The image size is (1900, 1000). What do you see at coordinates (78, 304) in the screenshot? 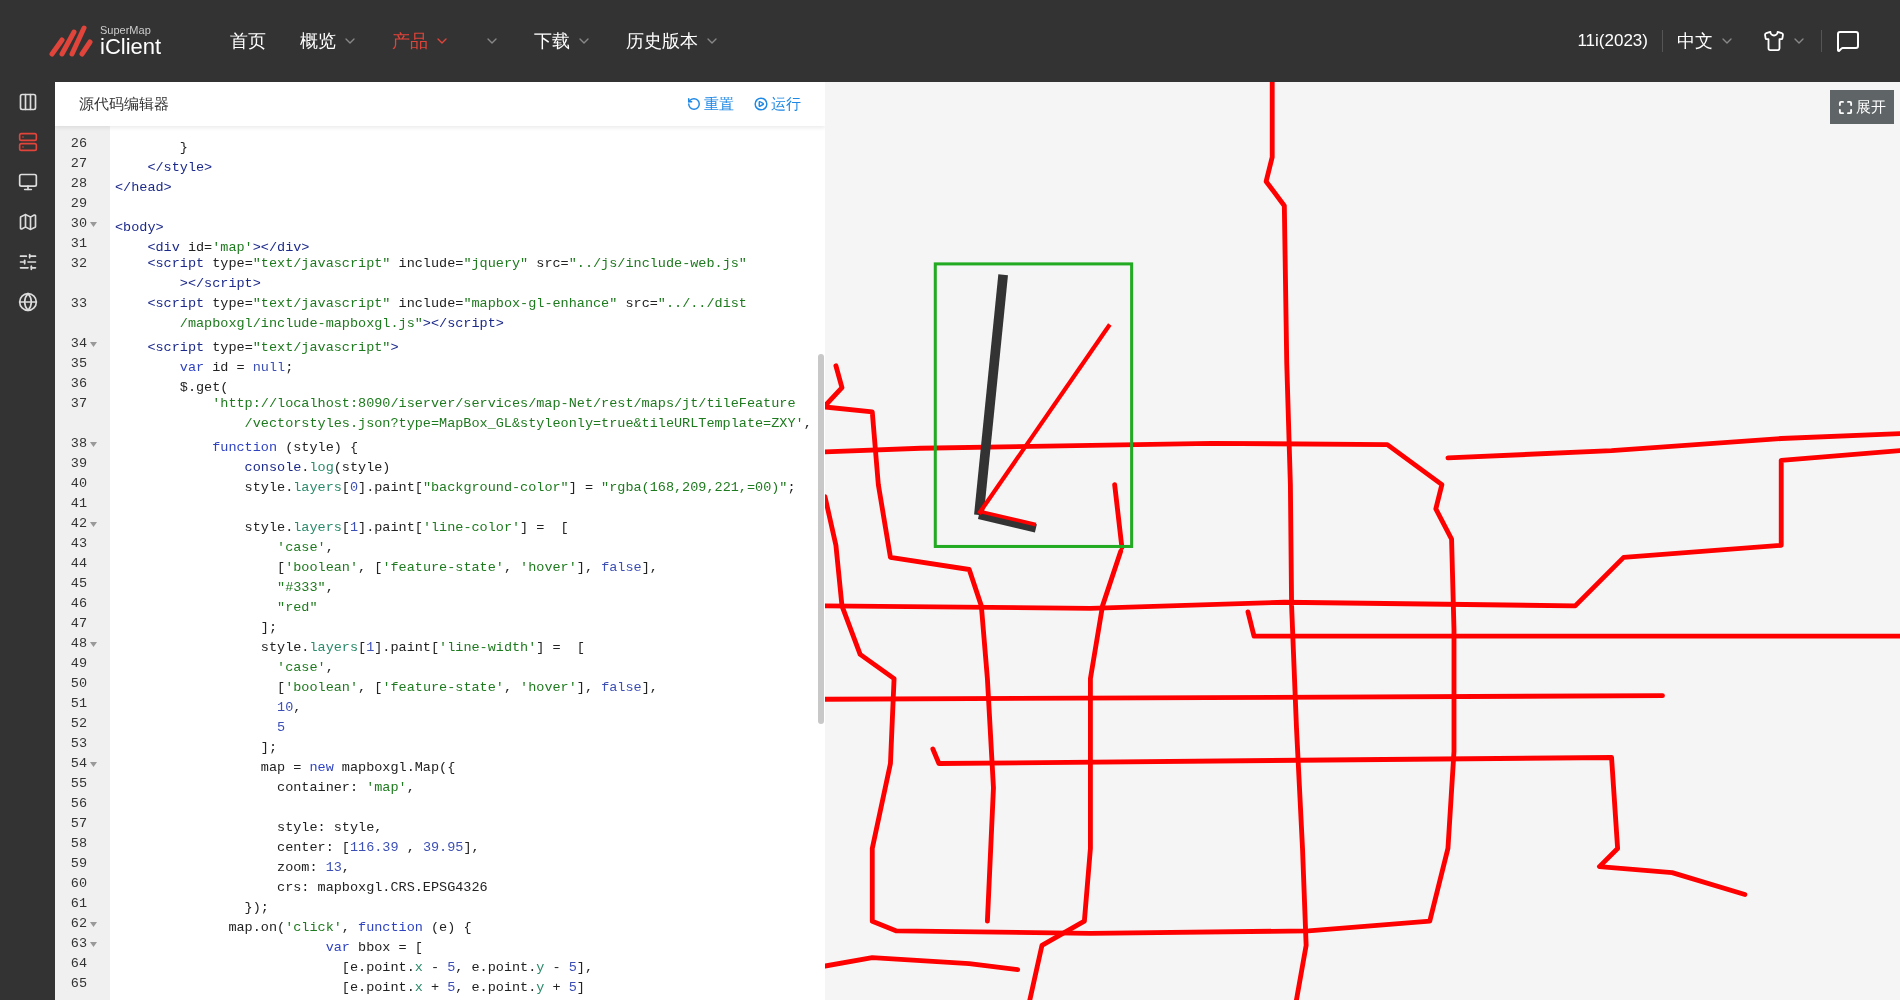
I see `line-number: 33` at bounding box center [78, 304].